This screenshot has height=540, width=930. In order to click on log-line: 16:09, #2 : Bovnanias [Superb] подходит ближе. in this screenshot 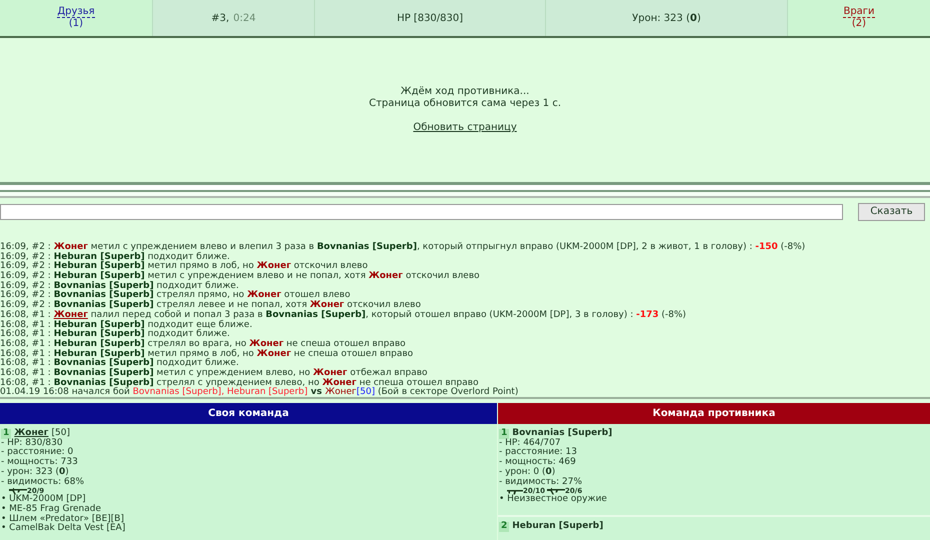, I will do `click(120, 286)`.